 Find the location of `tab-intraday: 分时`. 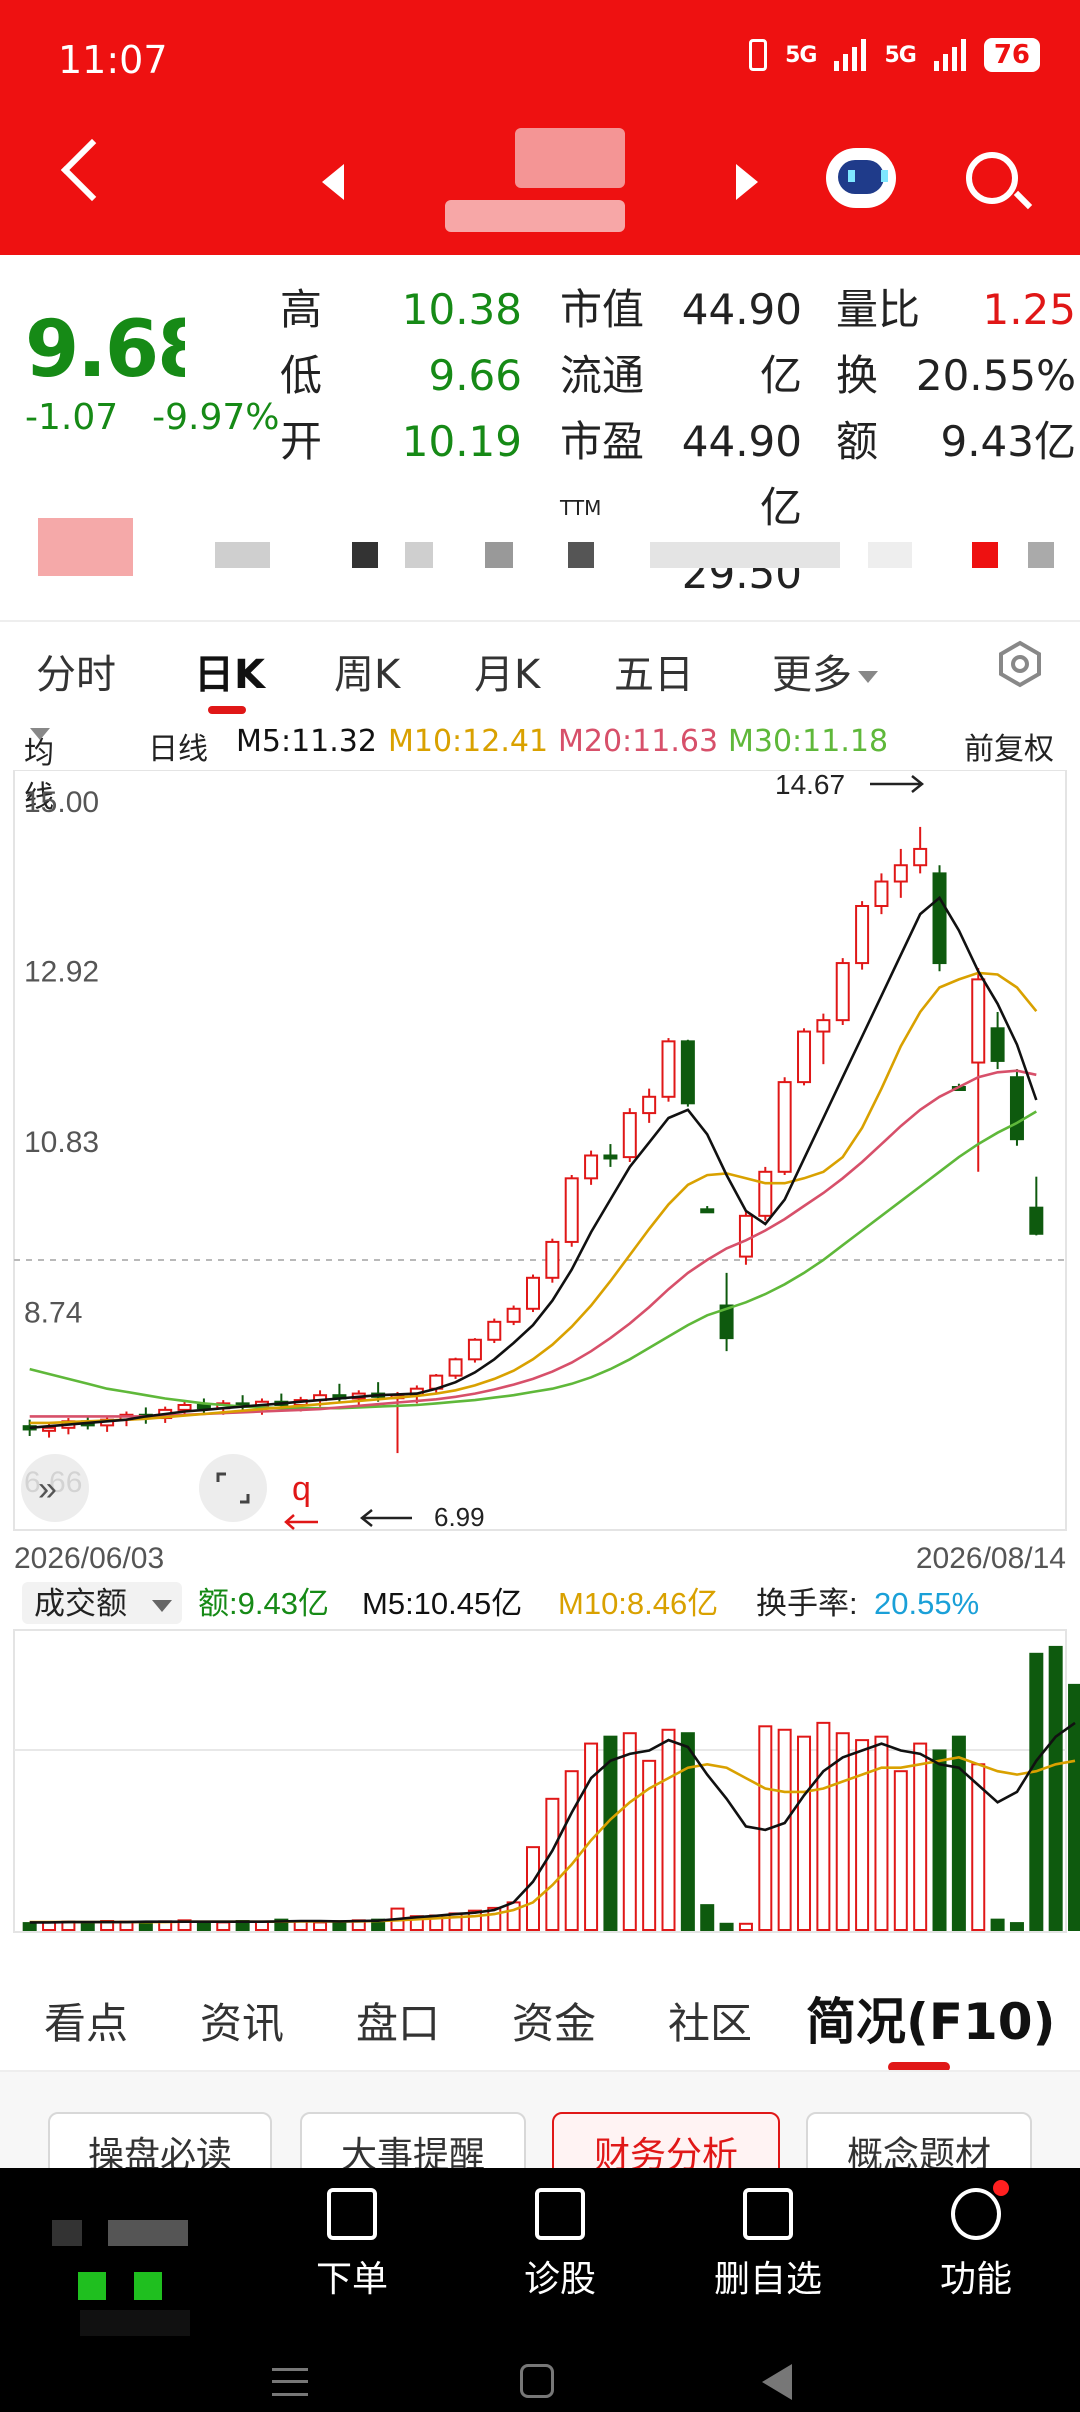

tab-intraday: 分时 is located at coordinates (76, 671).